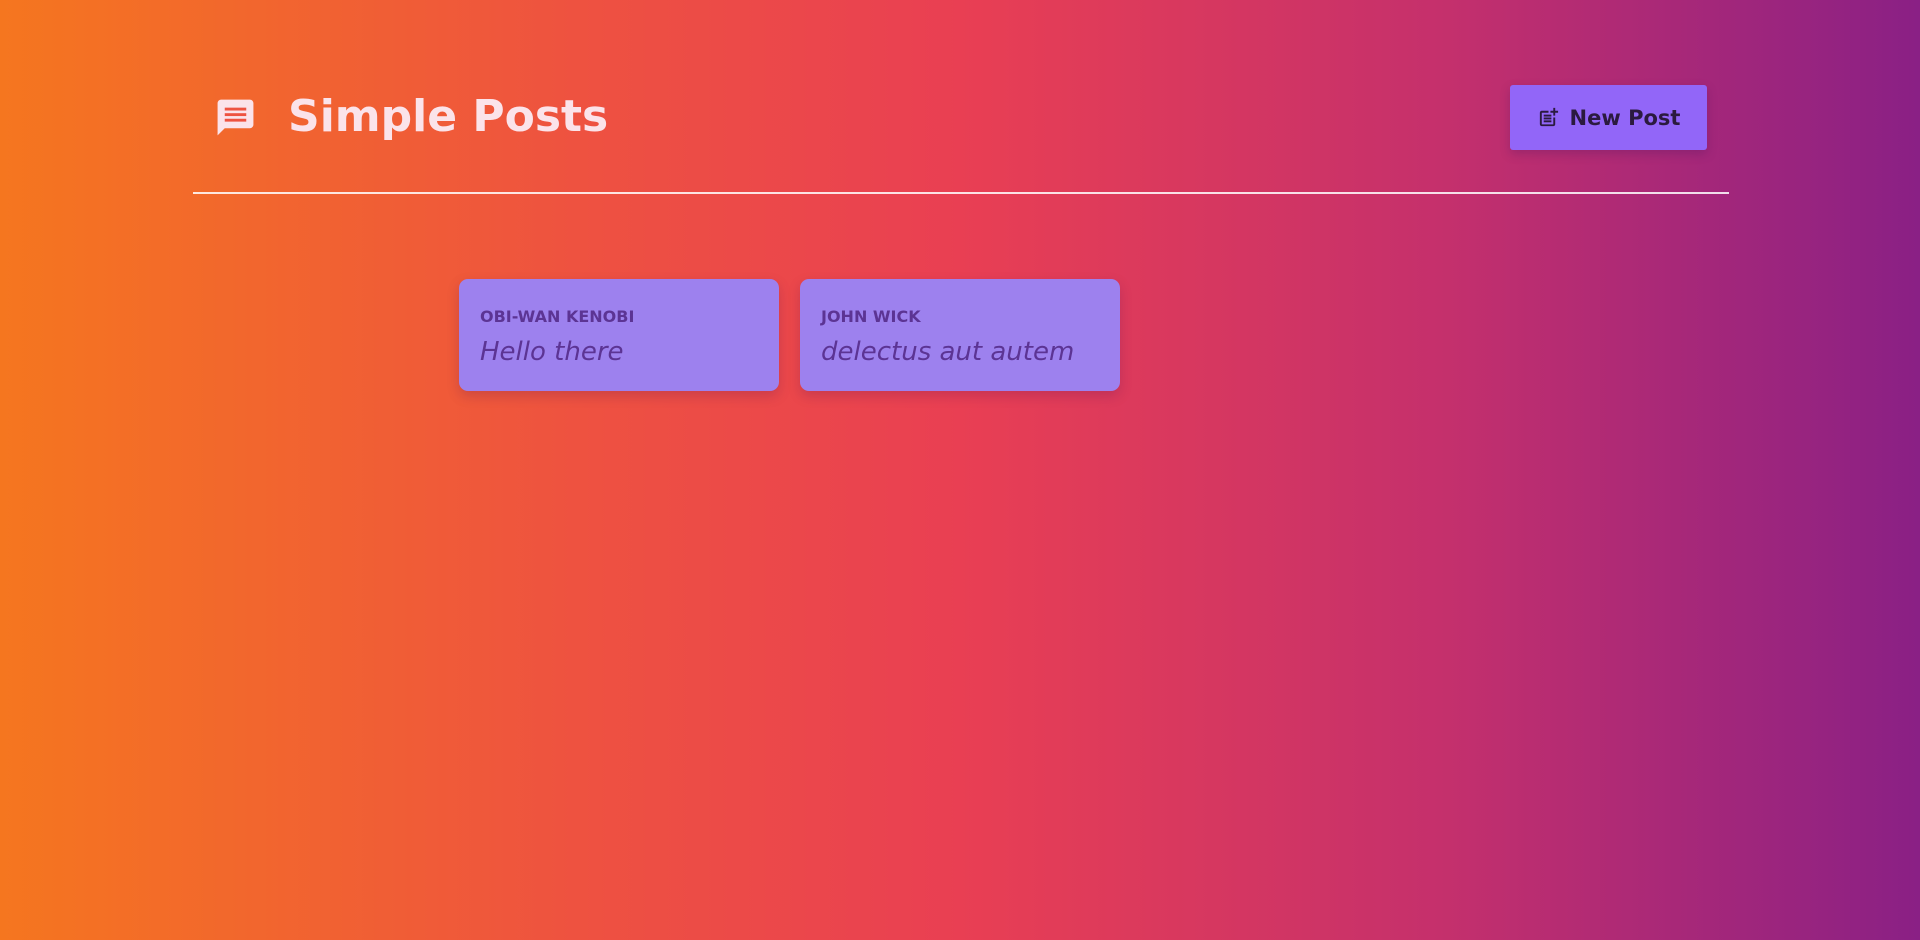  What do you see at coordinates (557, 316) in the screenshot?
I see `post-author: OBI-WAN KENOBI` at bounding box center [557, 316].